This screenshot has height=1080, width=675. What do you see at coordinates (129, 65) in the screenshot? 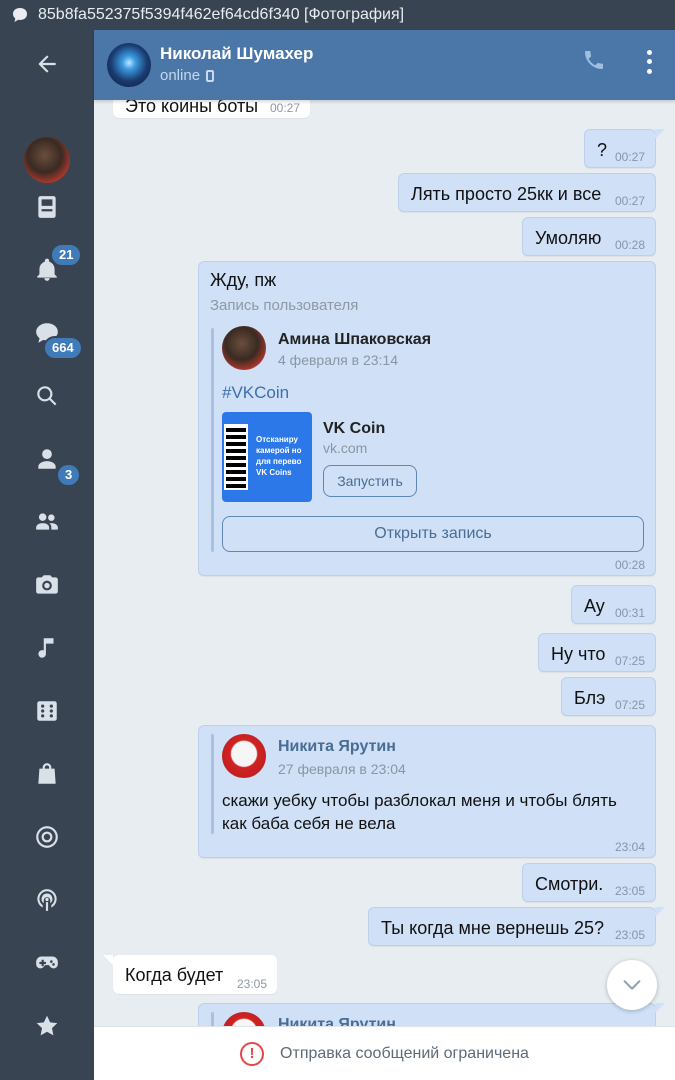
I see `contact-avatar` at bounding box center [129, 65].